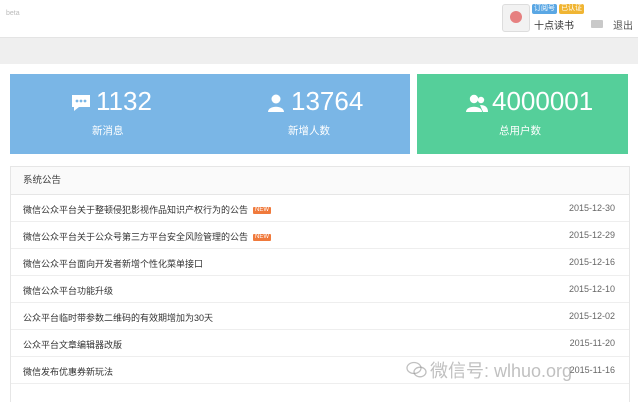 The width and height of the screenshot is (638, 402). Describe the element at coordinates (124, 101) in the screenshot. I see `stat-value: 1132` at that location.